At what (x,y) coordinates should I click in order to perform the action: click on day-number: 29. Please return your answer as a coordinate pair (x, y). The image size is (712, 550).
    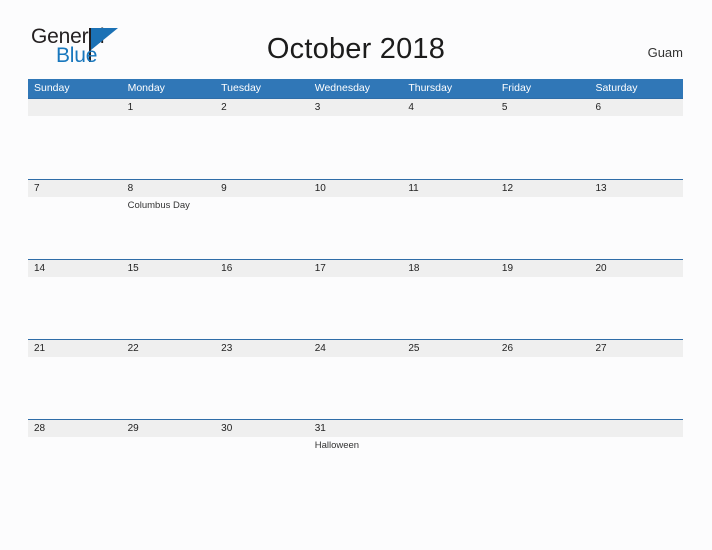
    Looking at the image, I should click on (169, 428).